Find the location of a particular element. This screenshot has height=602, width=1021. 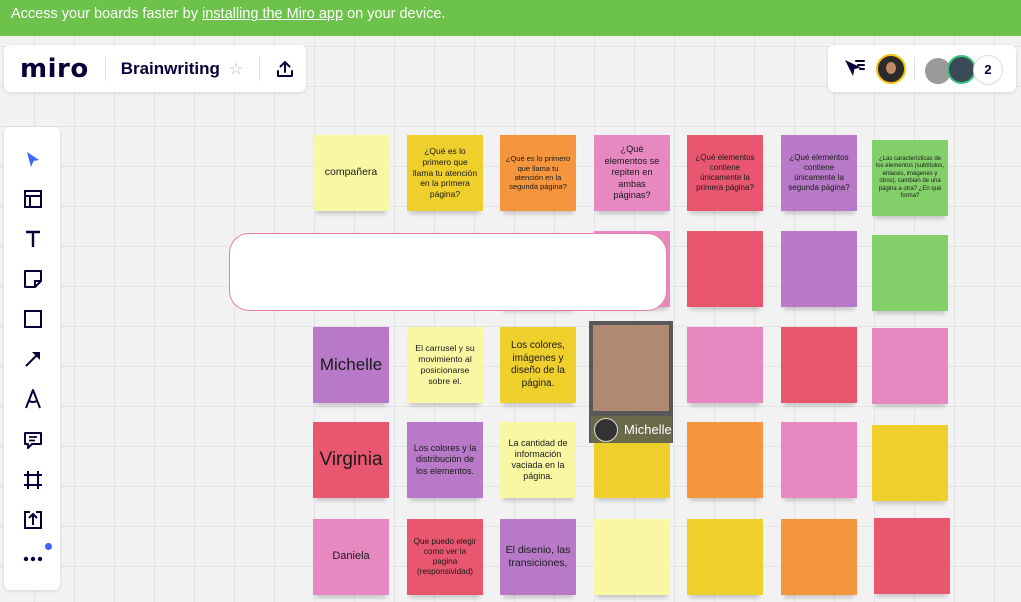

collaborator-name: Michelle is located at coordinates (648, 429).